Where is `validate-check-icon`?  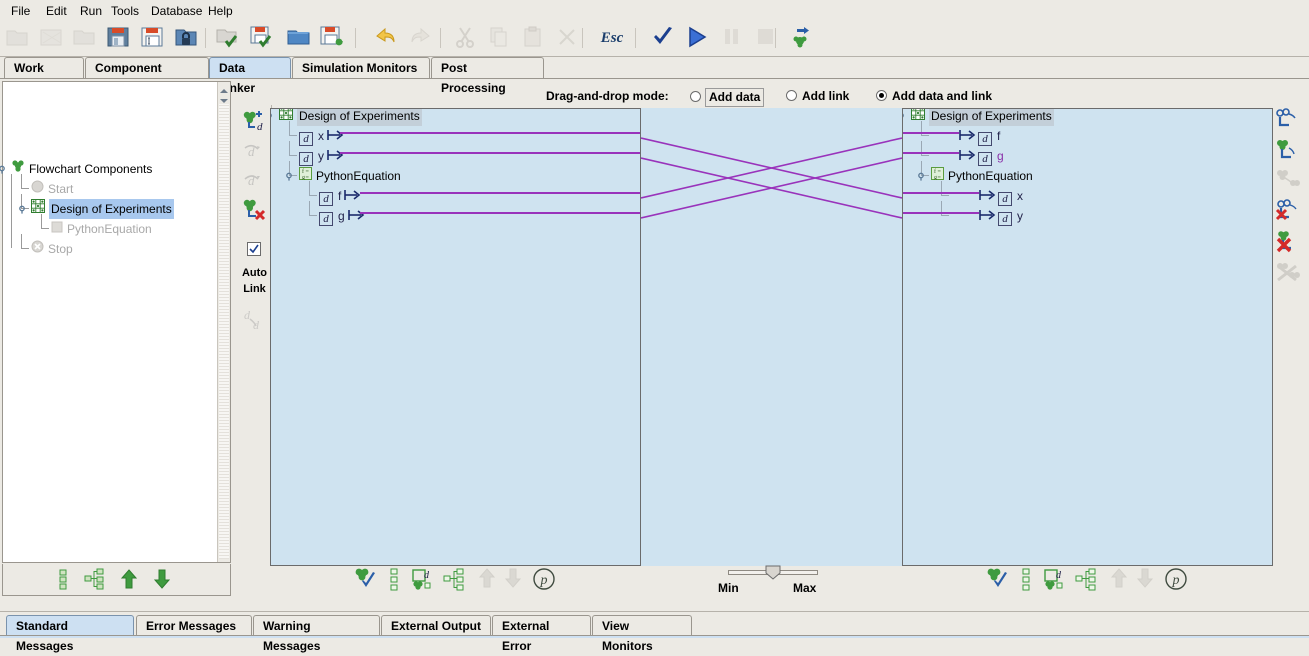
validate-check-icon is located at coordinates (664, 38).